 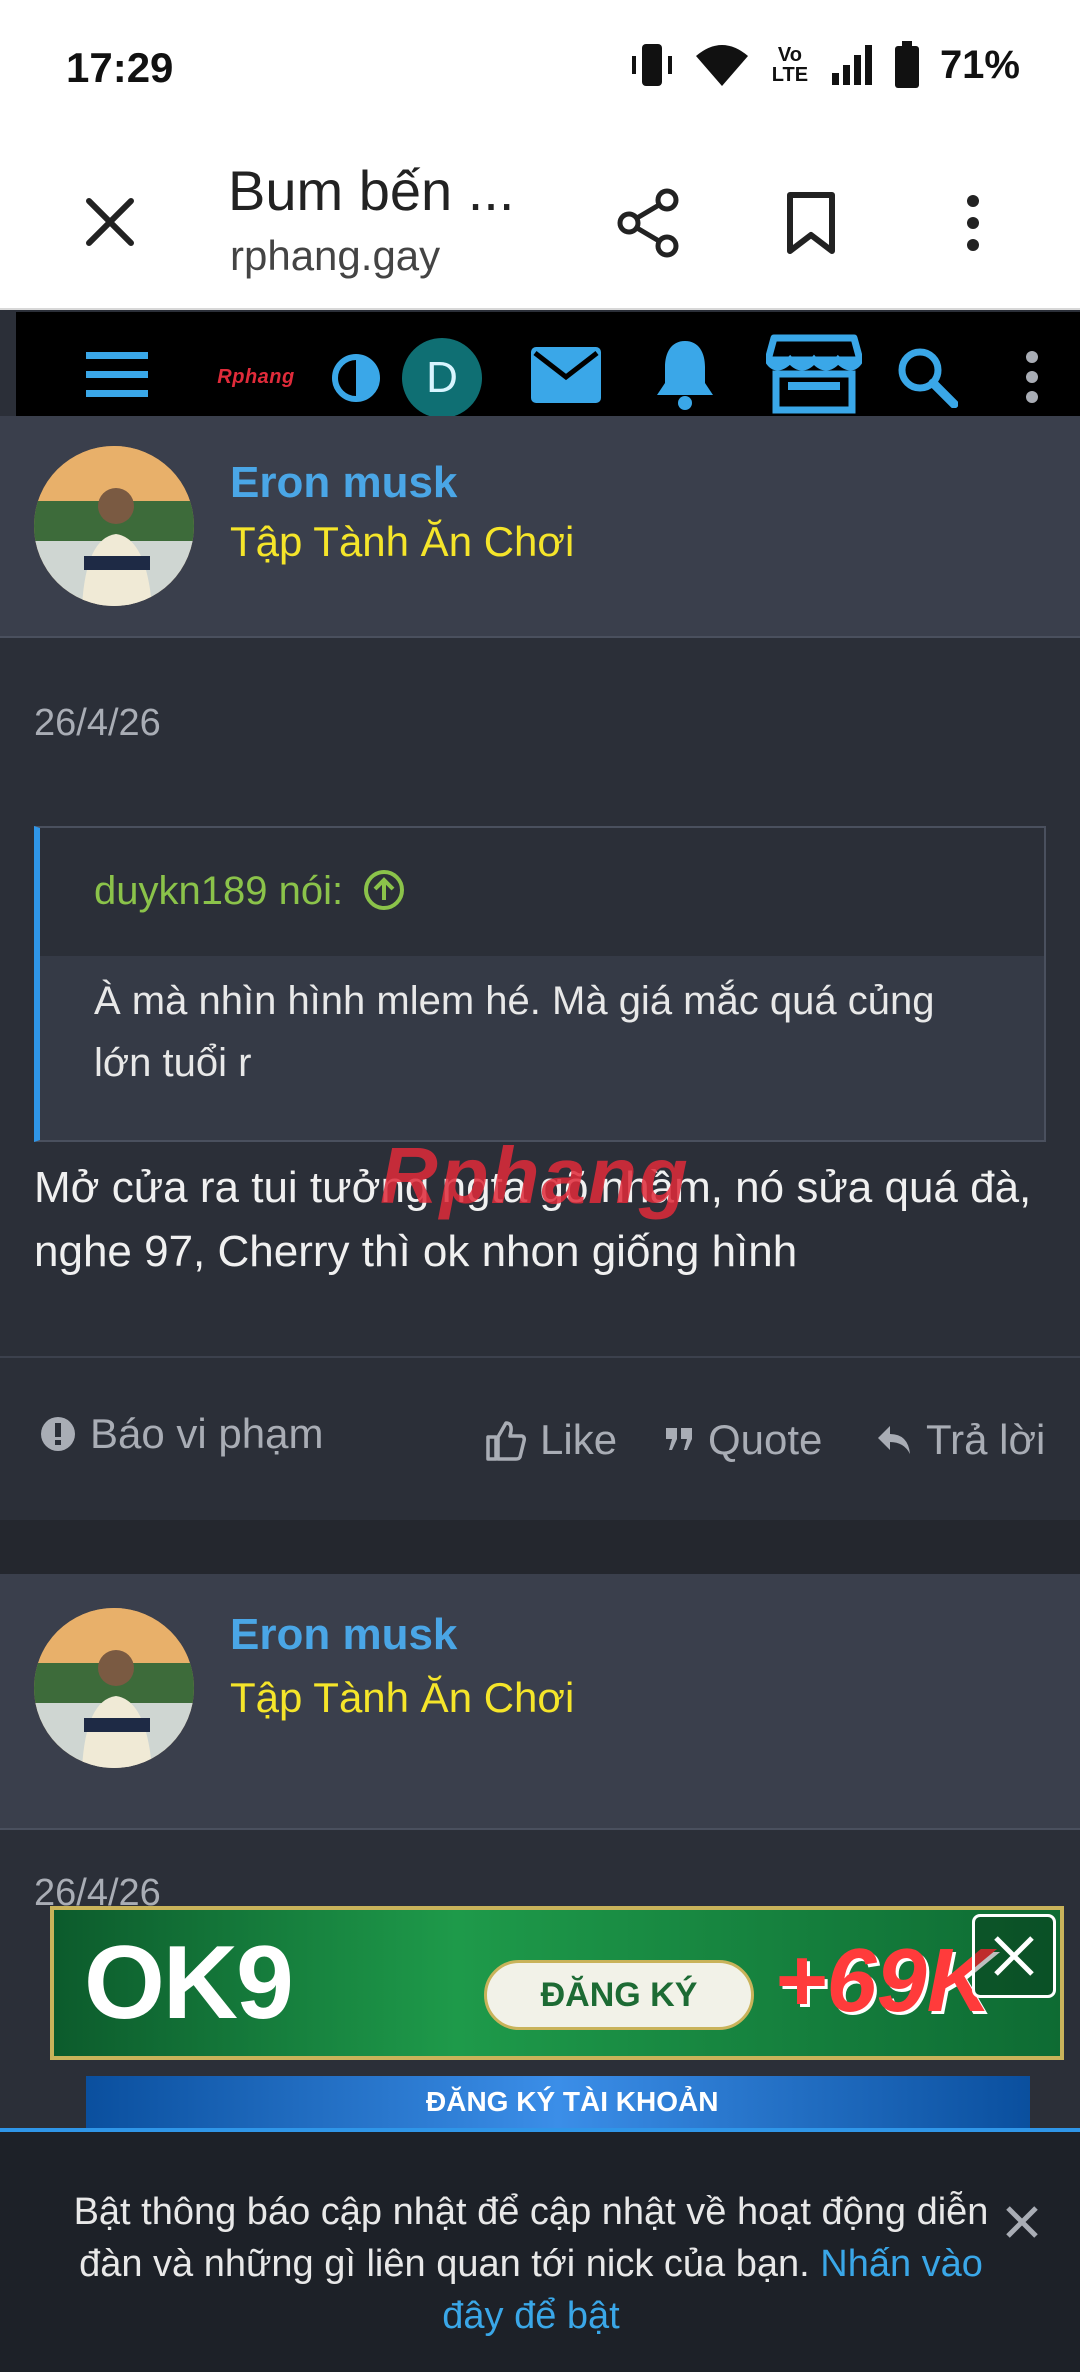 I want to click on post-date: 26/4/26, so click(x=97, y=723).